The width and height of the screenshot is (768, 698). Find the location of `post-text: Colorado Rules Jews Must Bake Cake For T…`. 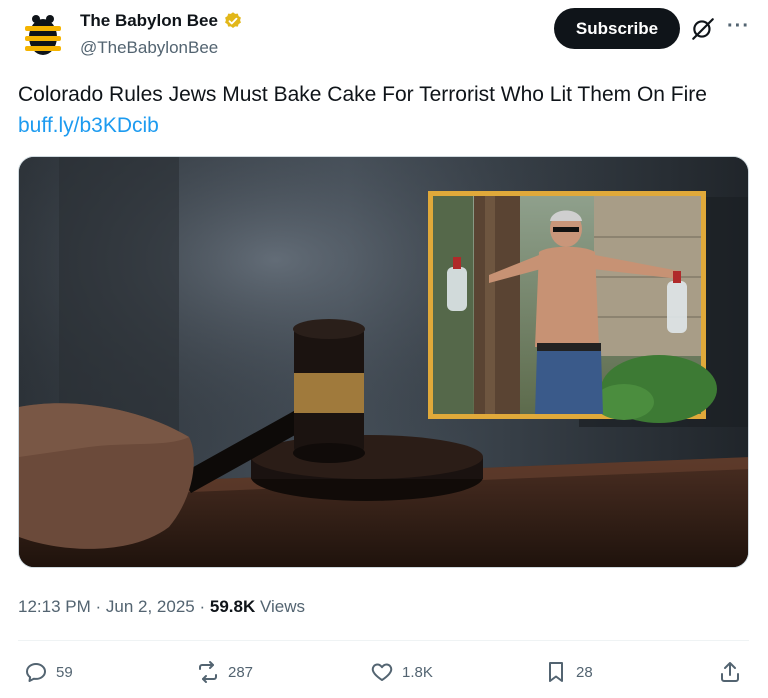

post-text: Colorado Rules Jews Must Bake Cake For T… is located at coordinates (362, 94).